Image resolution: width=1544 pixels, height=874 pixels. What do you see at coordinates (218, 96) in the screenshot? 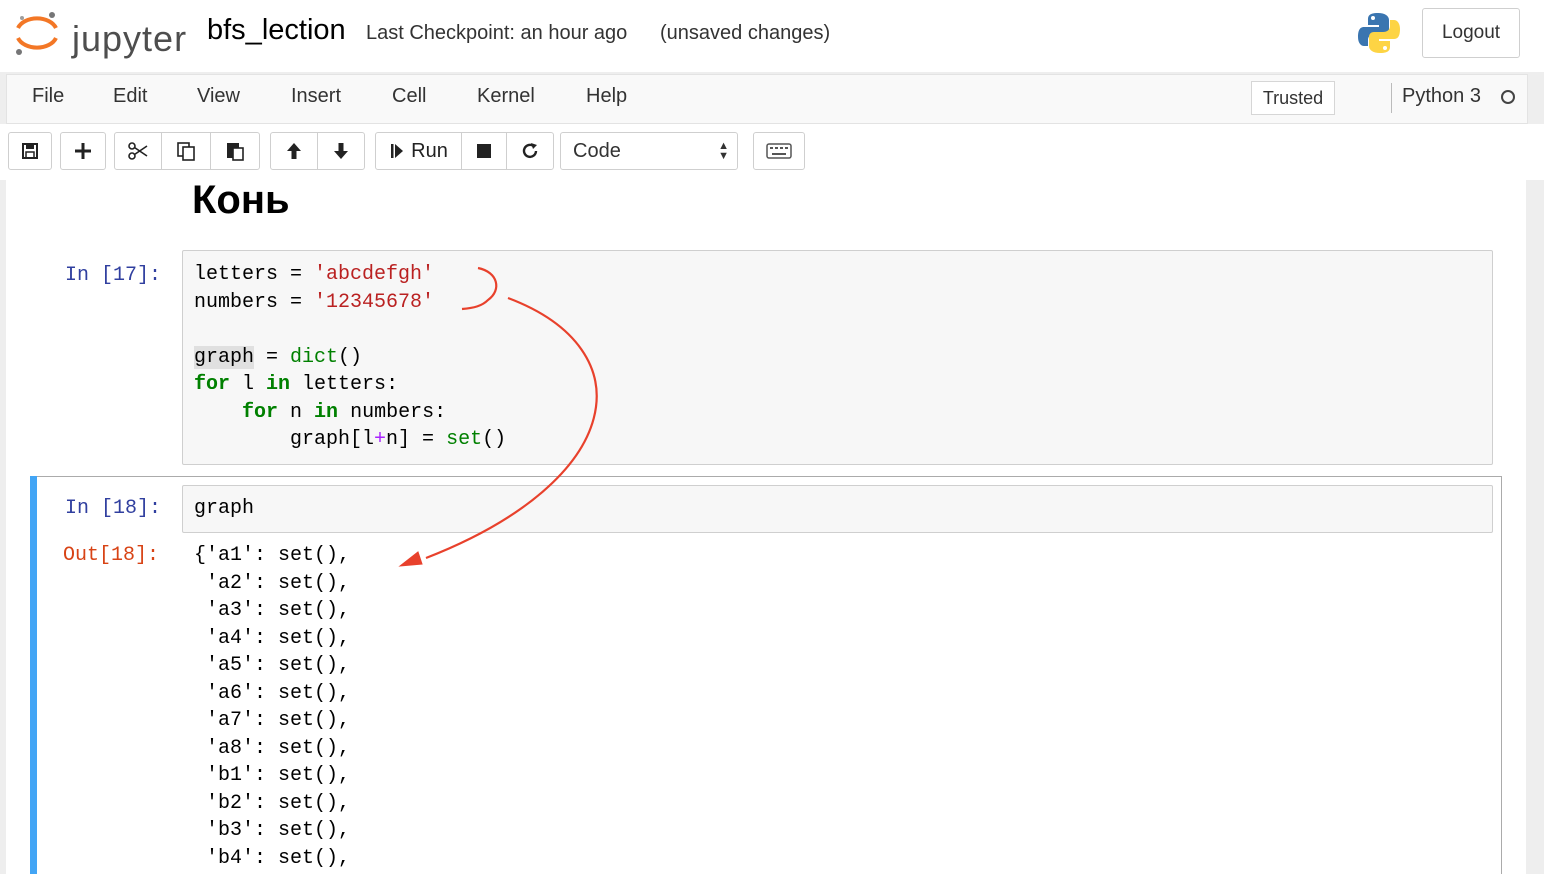
I see `menu-view: View` at bounding box center [218, 96].